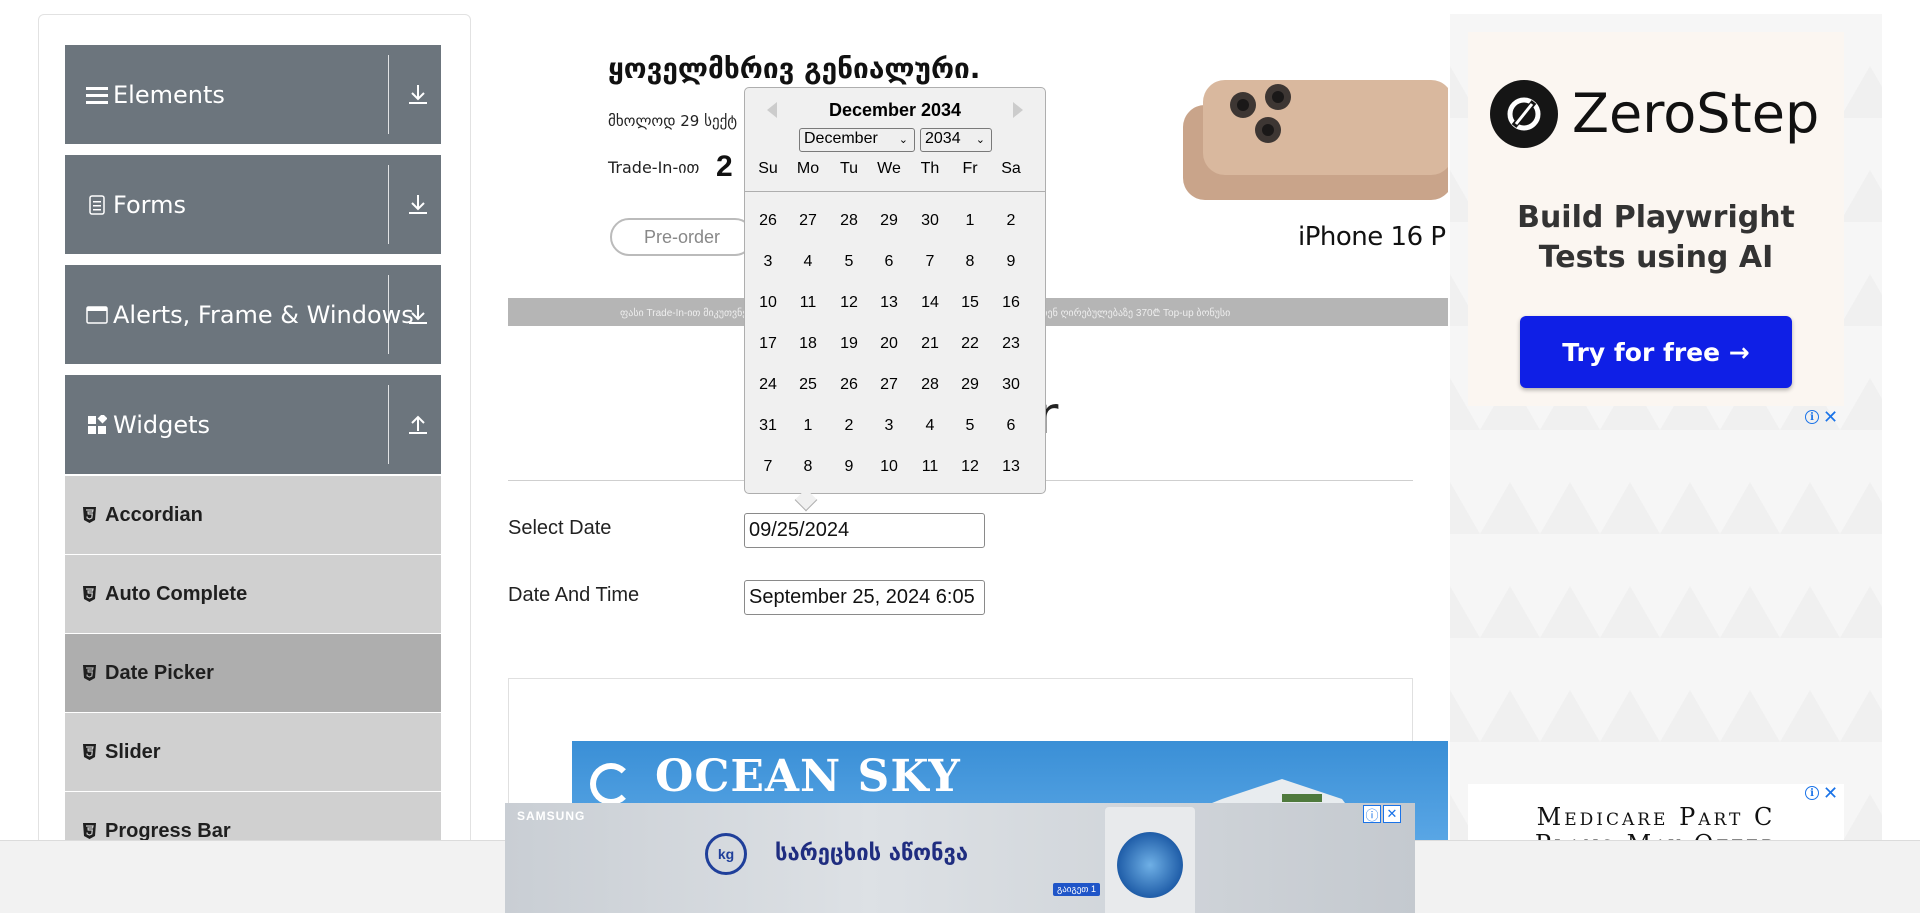 The image size is (1920, 913). What do you see at coordinates (768, 344) in the screenshot?
I see `calendar-day: 17` at bounding box center [768, 344].